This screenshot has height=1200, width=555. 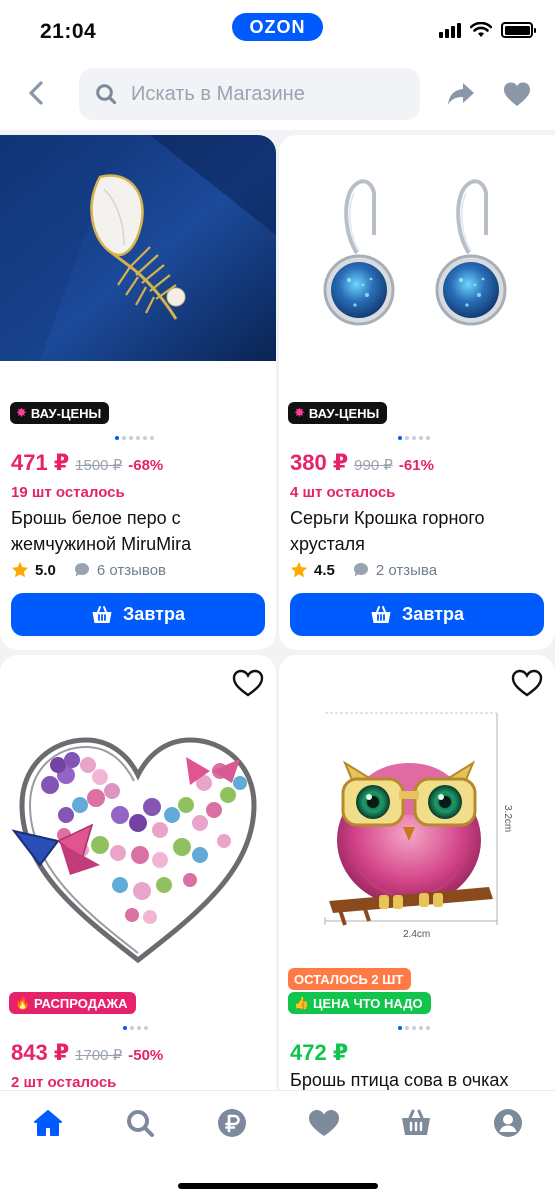 I want to click on price-row: 380 ₽ 990 ₽ -61%, so click(x=362, y=463).